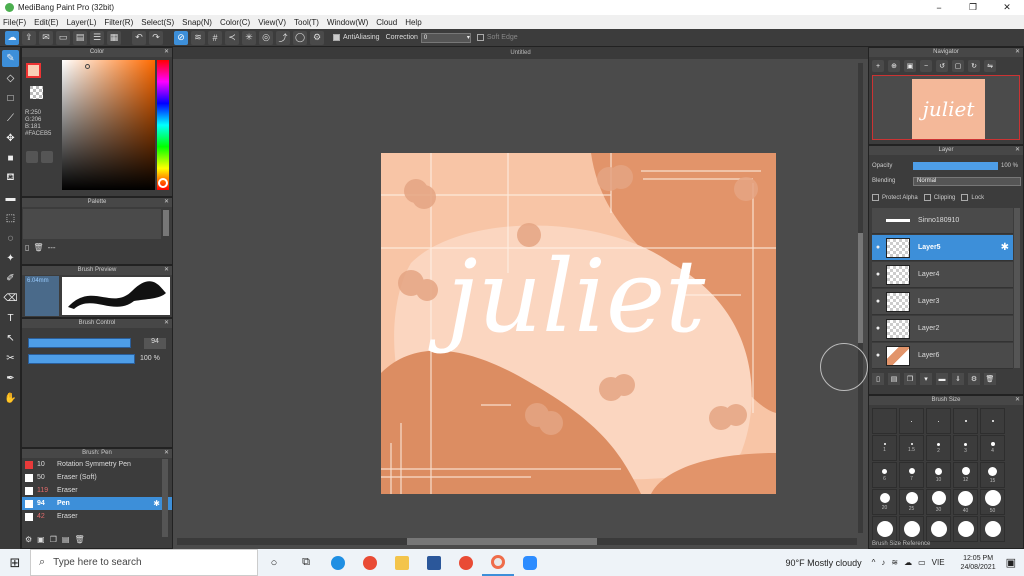 Image resolution: width=1024 pixels, height=576 pixels. I want to click on merge-layer-icon: ⇓, so click(958, 379).